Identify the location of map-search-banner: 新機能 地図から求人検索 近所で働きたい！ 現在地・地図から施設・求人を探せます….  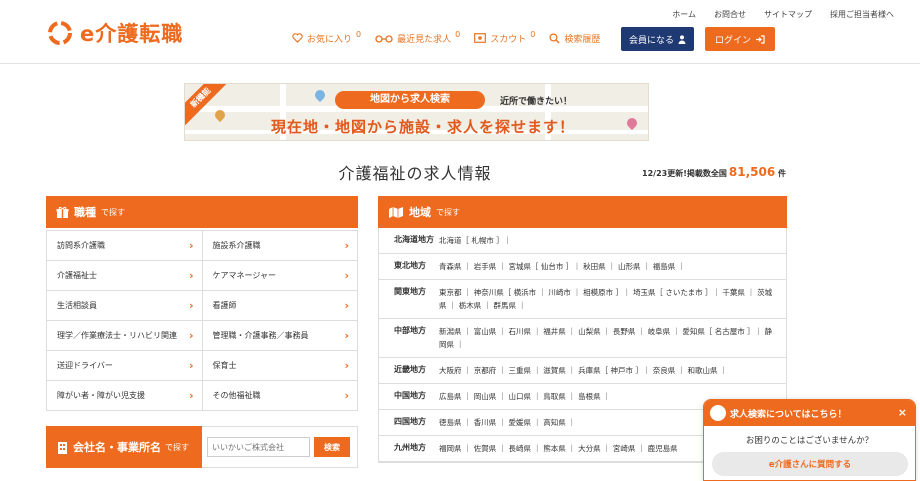
(416, 112).